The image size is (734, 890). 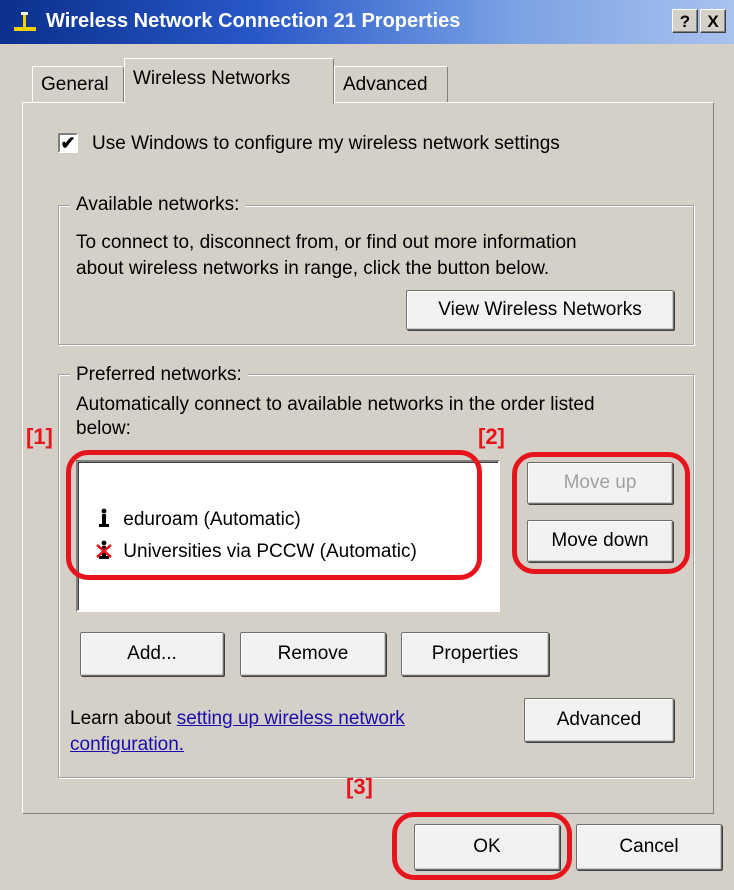 What do you see at coordinates (229, 81) in the screenshot?
I see `tab-wireless-networks: Wireless Networks` at bounding box center [229, 81].